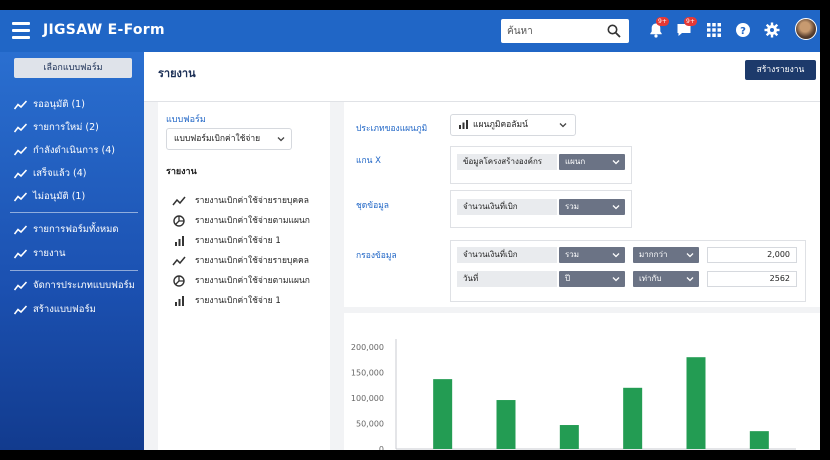 Image resolution: width=830 pixels, height=460 pixels. What do you see at coordinates (743, 30) in the screenshot?
I see `help-icon: ?` at bounding box center [743, 30].